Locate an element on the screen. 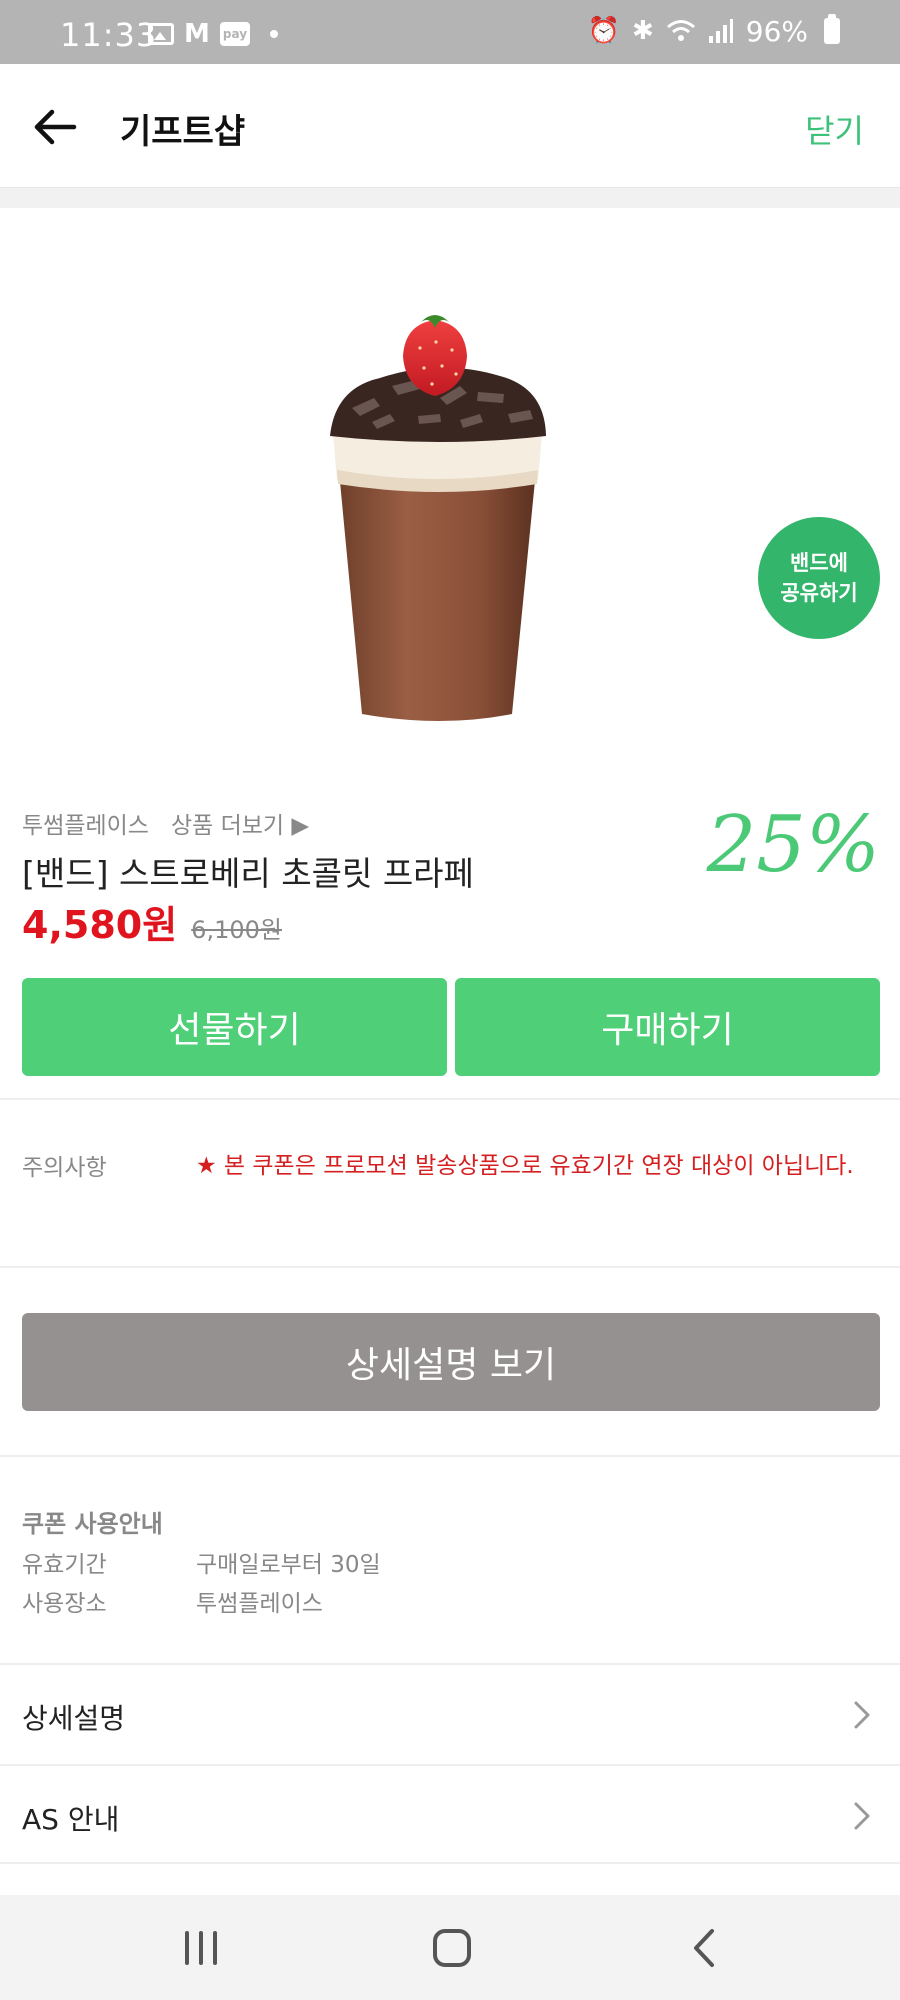 This screenshot has width=900, height=2000. buy-button: 구매하기 is located at coordinates (667, 1027).